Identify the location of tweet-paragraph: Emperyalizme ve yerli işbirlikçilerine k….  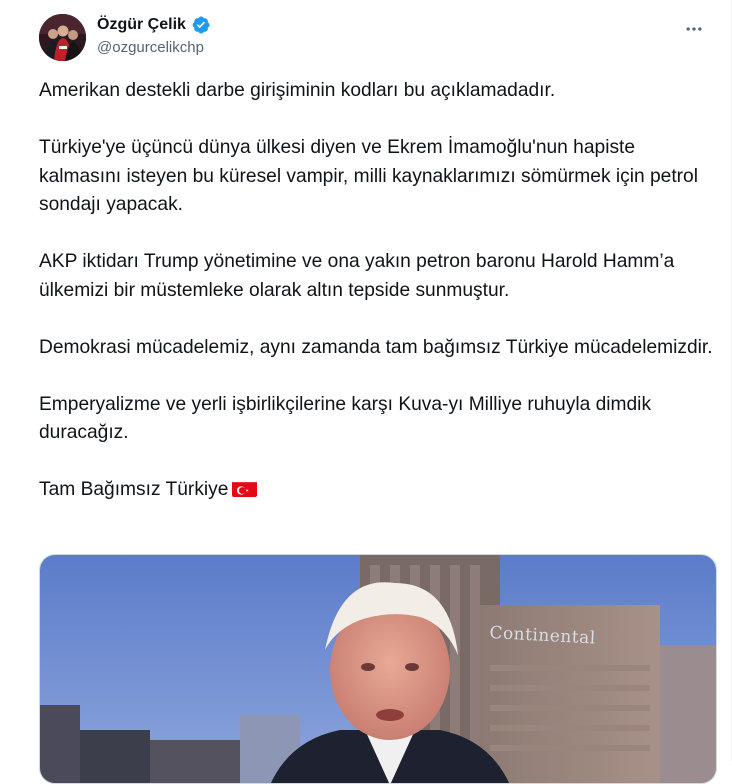
(348, 418).